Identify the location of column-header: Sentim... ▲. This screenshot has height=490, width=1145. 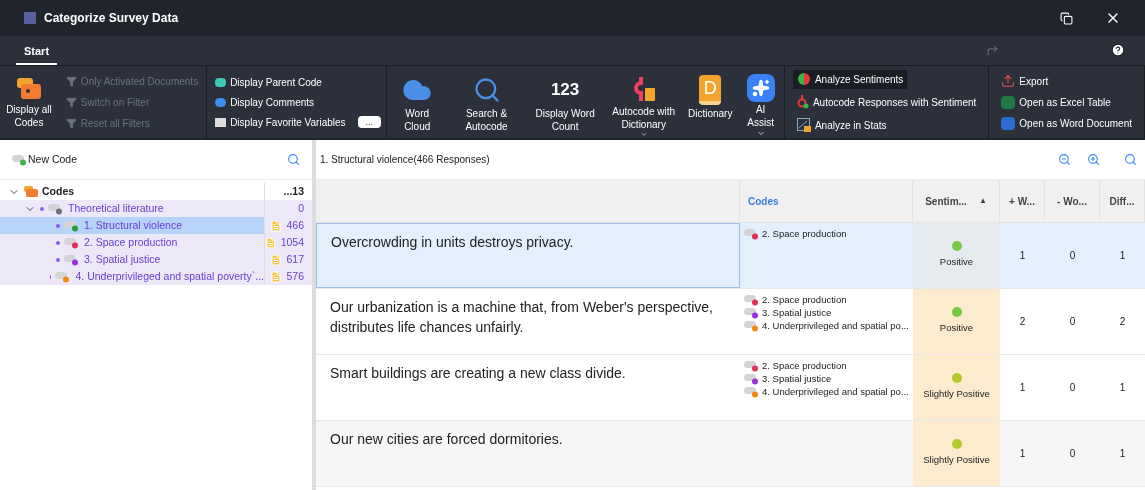
(956, 201).